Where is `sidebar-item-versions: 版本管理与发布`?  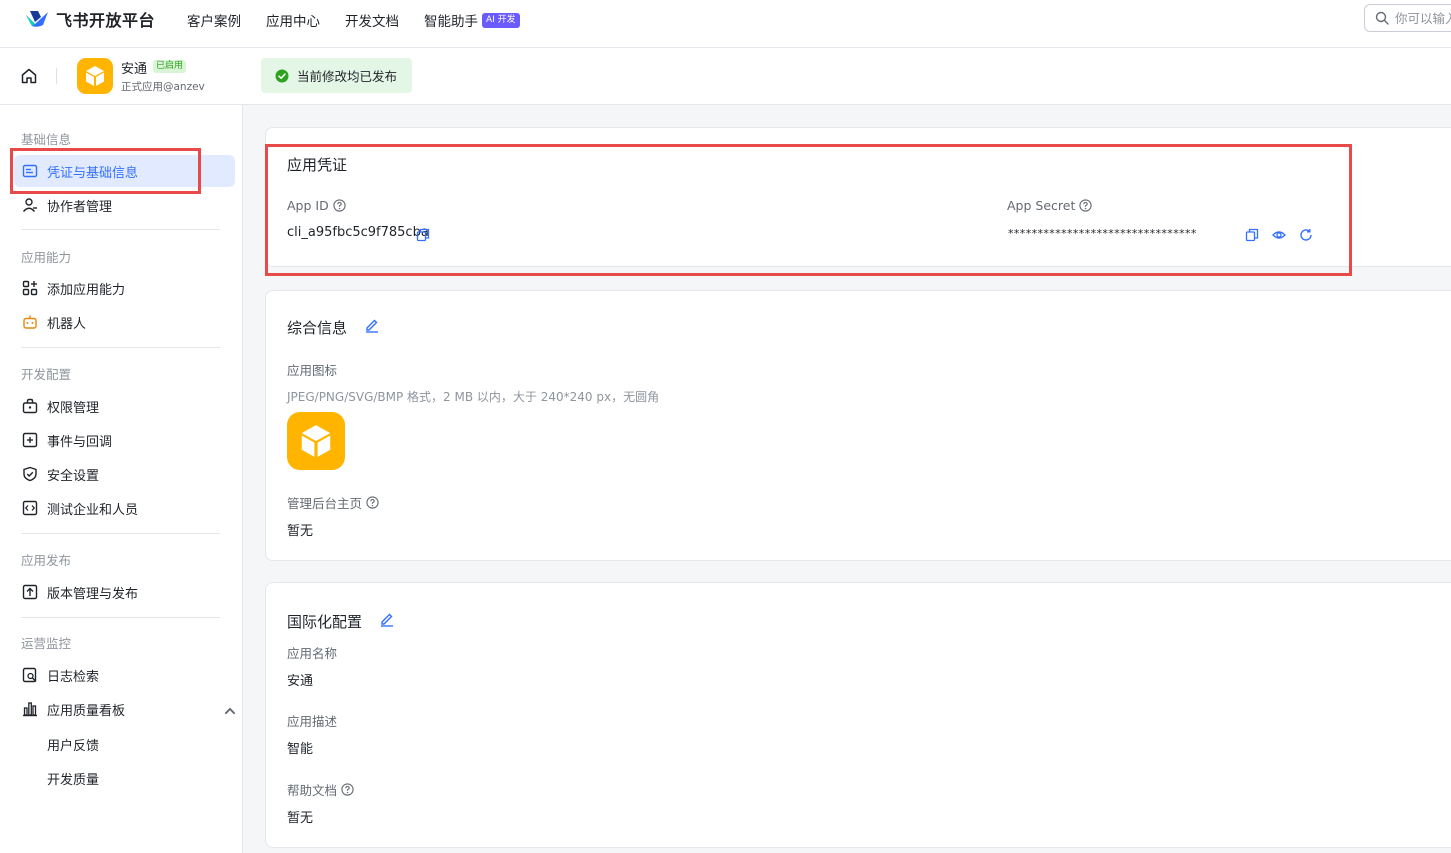
sidebar-item-versions: 版本管理与发布 is located at coordinates (124, 592).